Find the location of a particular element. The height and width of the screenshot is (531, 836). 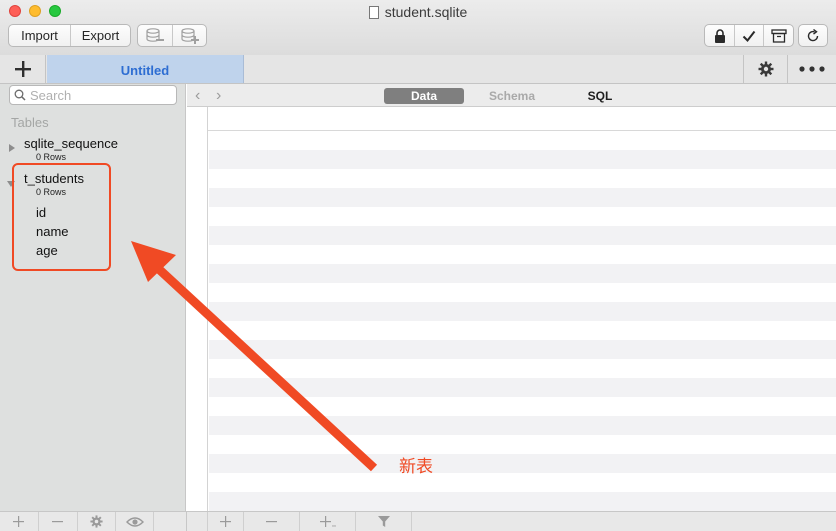

back-arrow-icon: ‹ is located at coordinates (197, 96).